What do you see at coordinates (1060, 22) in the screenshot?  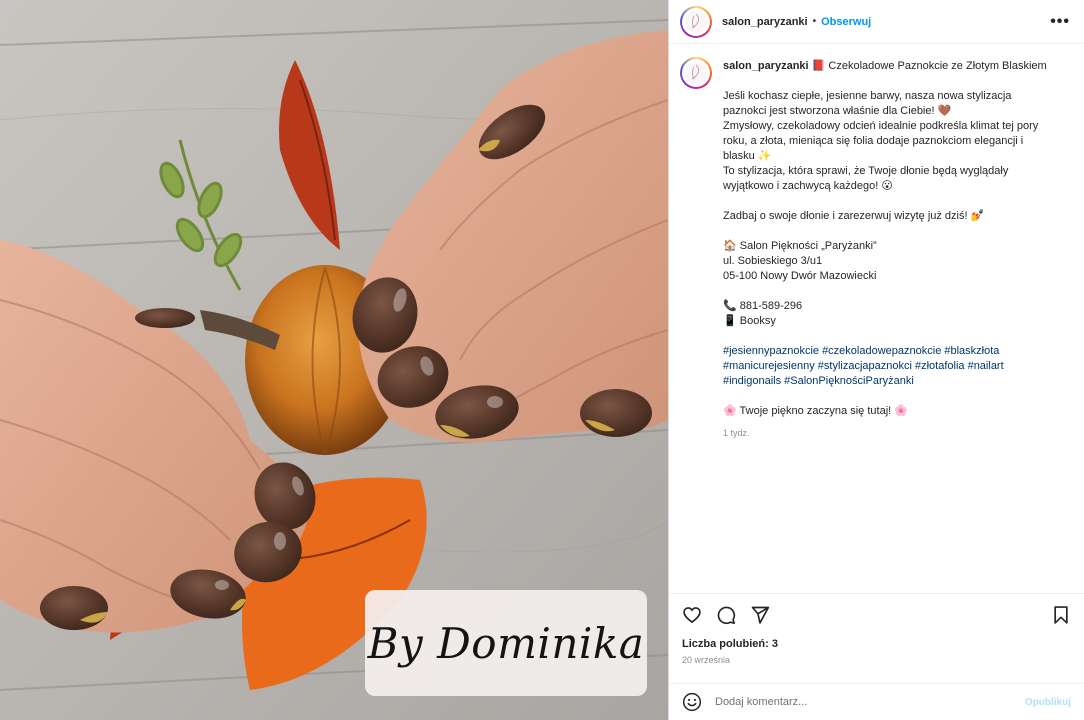 I see `more-options-icon: •••` at bounding box center [1060, 22].